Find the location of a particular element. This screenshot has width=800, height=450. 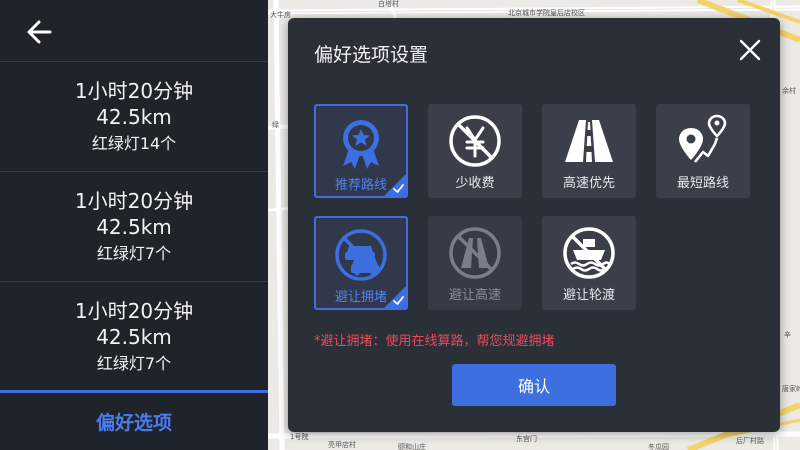

option-label: 避让高速 is located at coordinates (474, 295).